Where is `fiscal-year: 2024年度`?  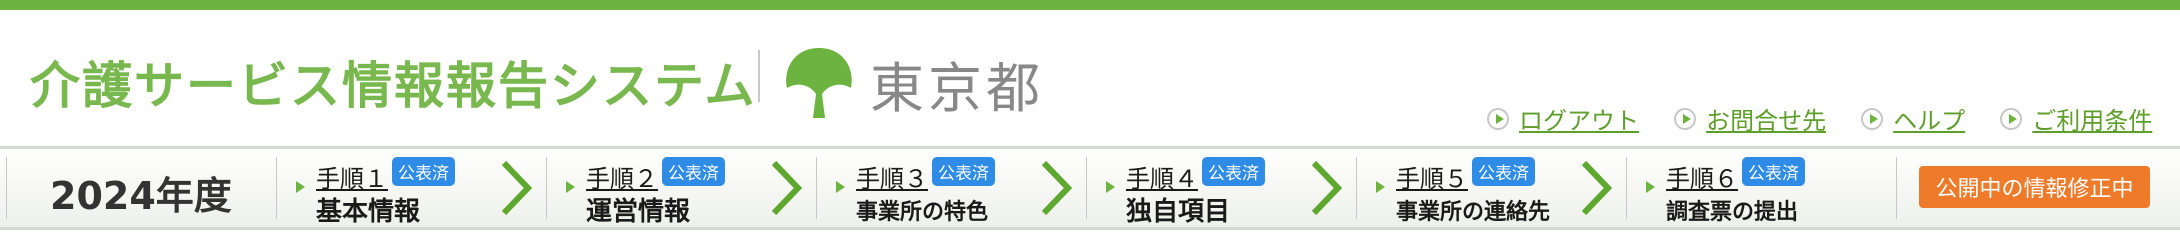 fiscal-year: 2024年度 is located at coordinates (141, 196).